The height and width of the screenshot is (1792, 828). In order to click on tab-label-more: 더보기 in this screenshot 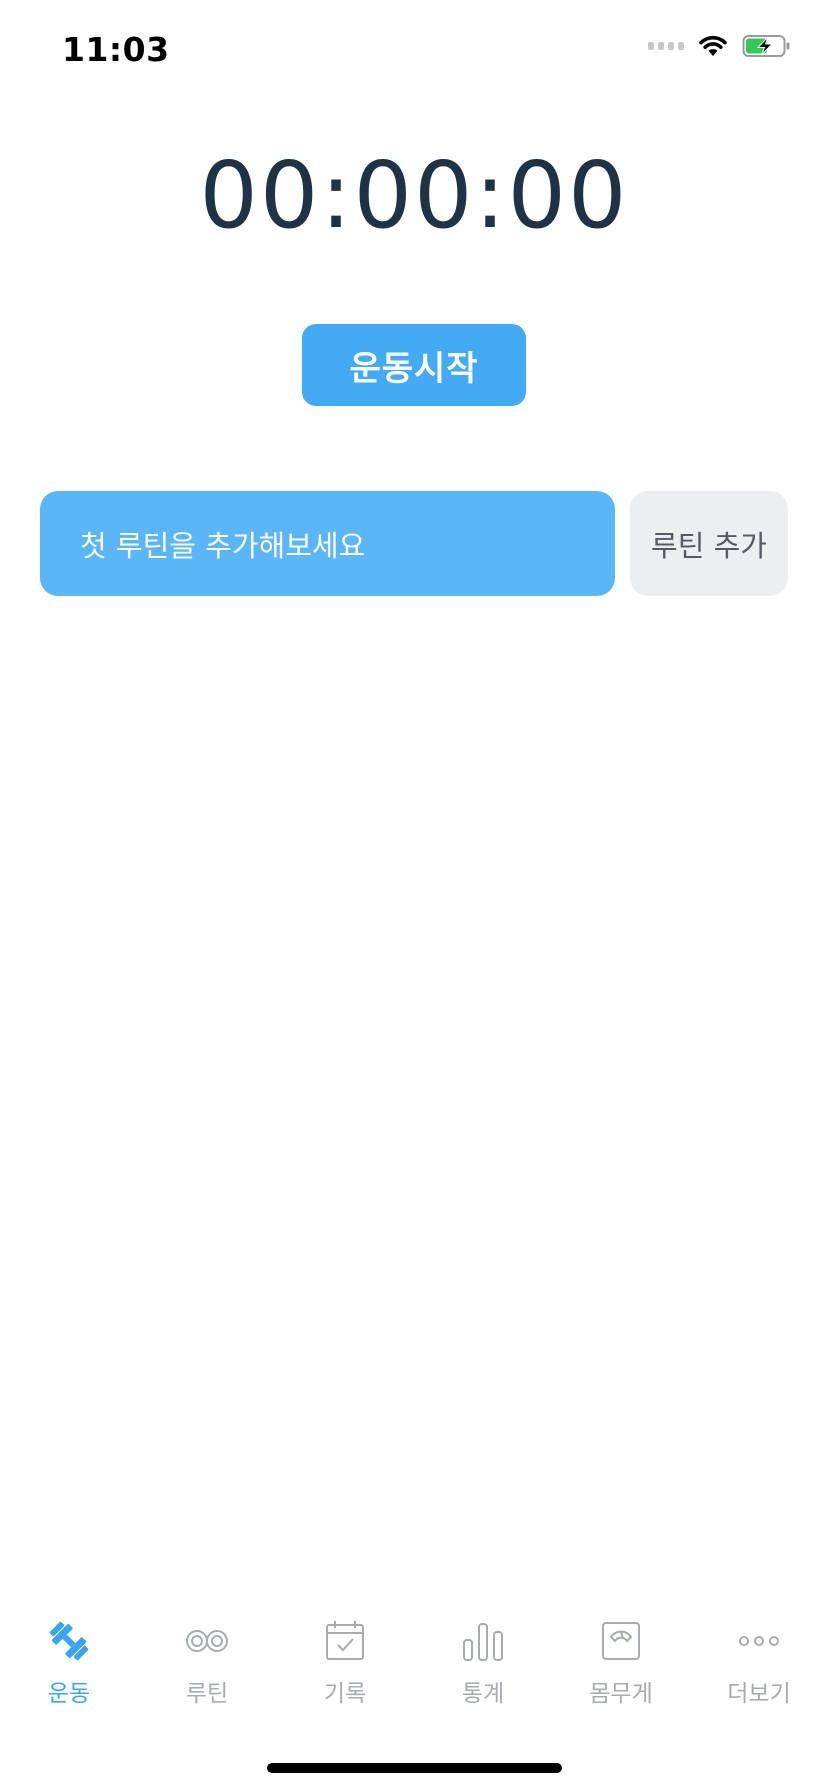, I will do `click(759, 1694)`.